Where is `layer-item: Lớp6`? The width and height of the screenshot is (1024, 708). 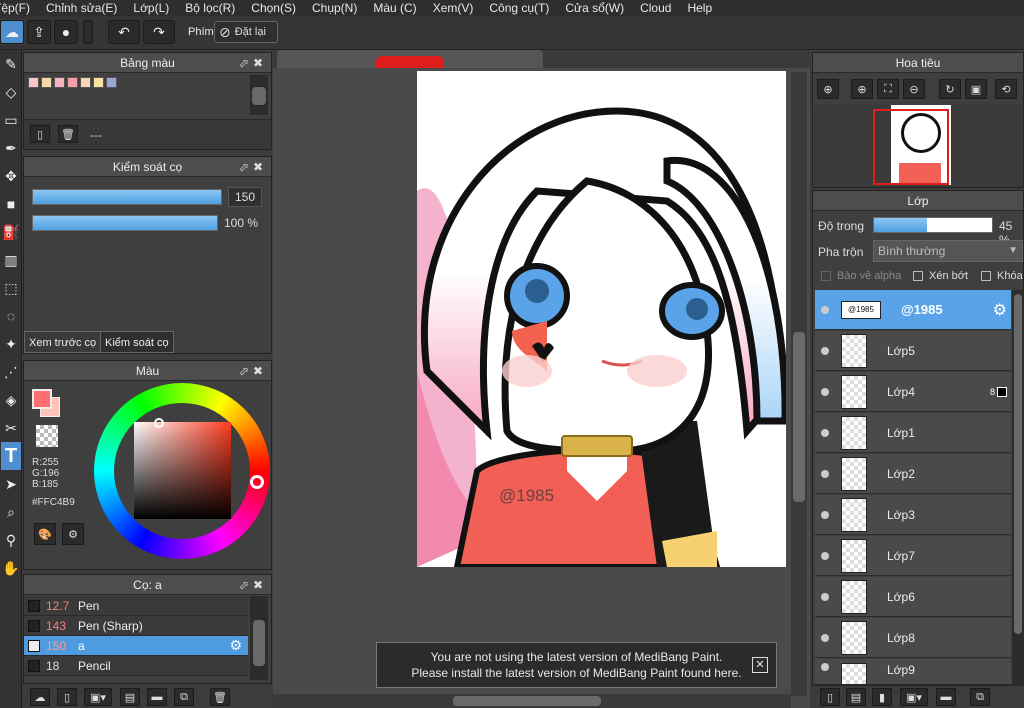
layer-item: Lớp6 is located at coordinates (913, 597).